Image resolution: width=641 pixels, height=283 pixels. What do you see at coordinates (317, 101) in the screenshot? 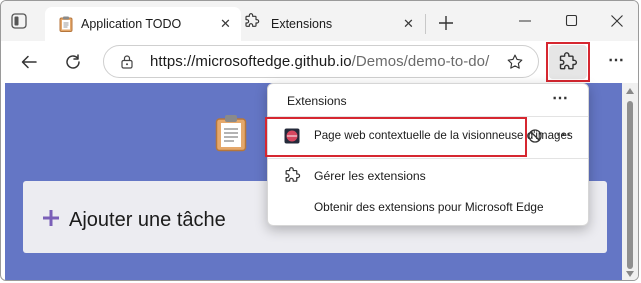
I see `extensions-menu-header: Extensions` at bounding box center [317, 101].